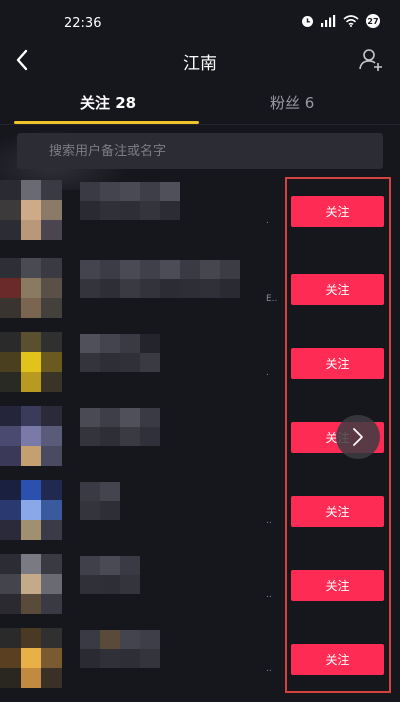 Image resolution: width=400 pixels, height=702 pixels. Describe the element at coordinates (200, 124) in the screenshot. I see `tab-divider` at that location.